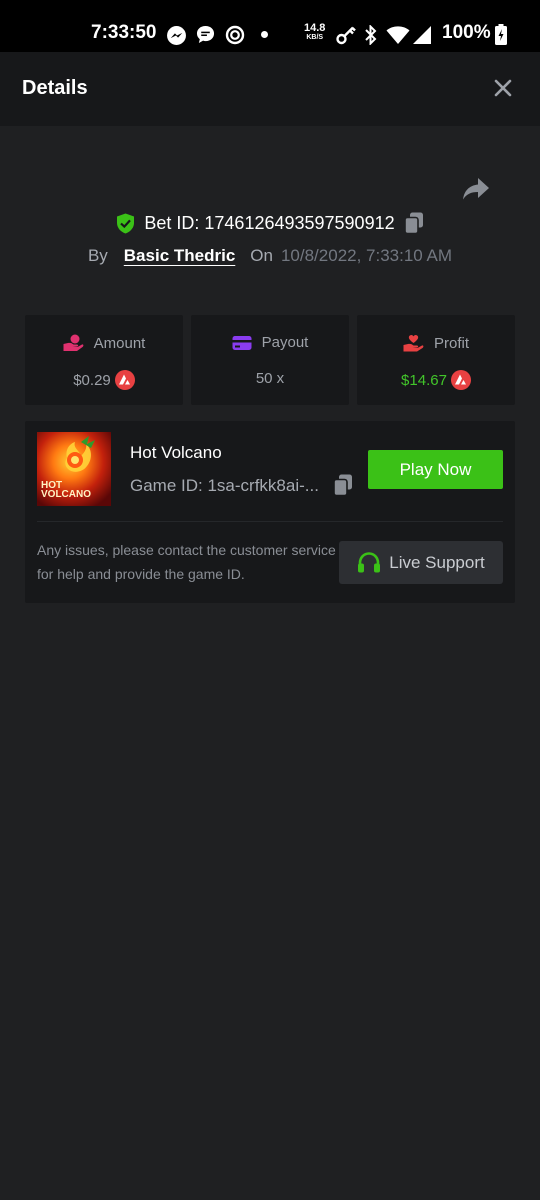  Describe the element at coordinates (270, 360) in the screenshot. I see `payout-card: Payout 50 x` at that location.